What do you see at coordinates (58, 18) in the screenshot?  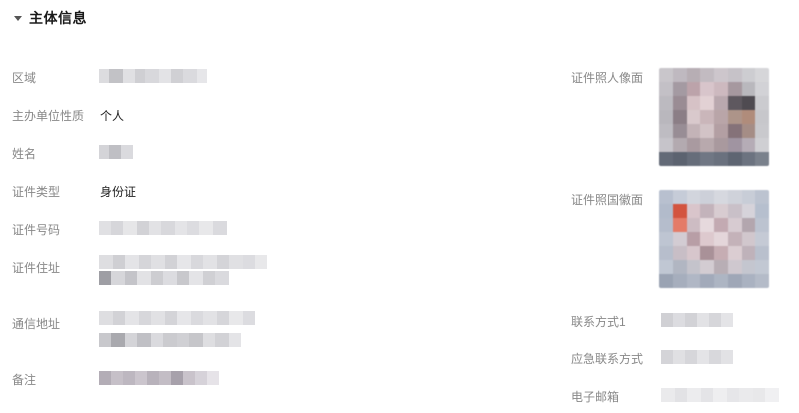 I see `section-title: 主体信息` at bounding box center [58, 18].